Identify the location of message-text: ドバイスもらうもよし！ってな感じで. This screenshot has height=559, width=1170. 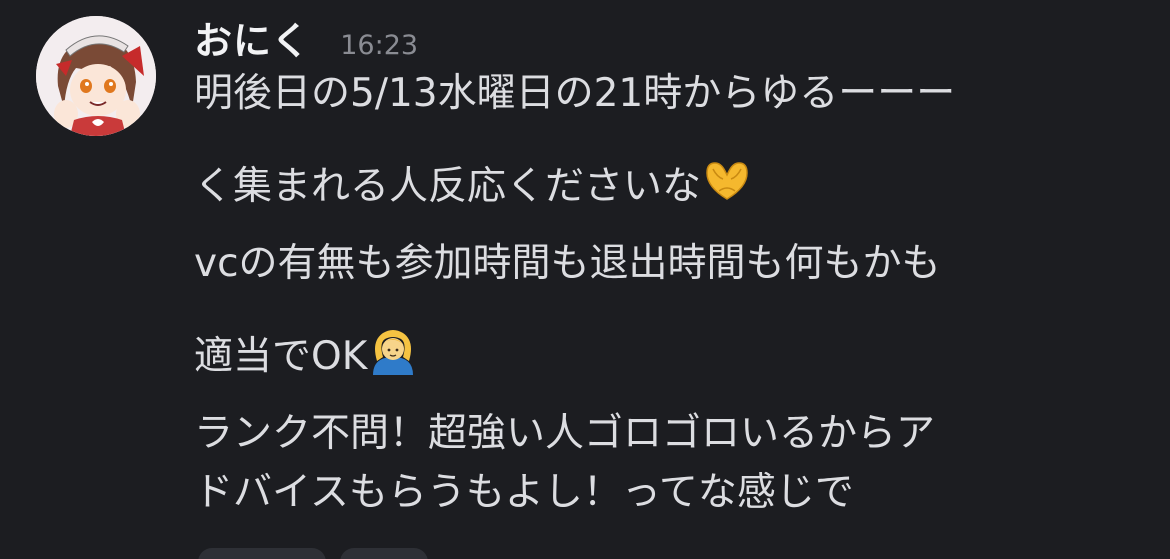
(524, 492).